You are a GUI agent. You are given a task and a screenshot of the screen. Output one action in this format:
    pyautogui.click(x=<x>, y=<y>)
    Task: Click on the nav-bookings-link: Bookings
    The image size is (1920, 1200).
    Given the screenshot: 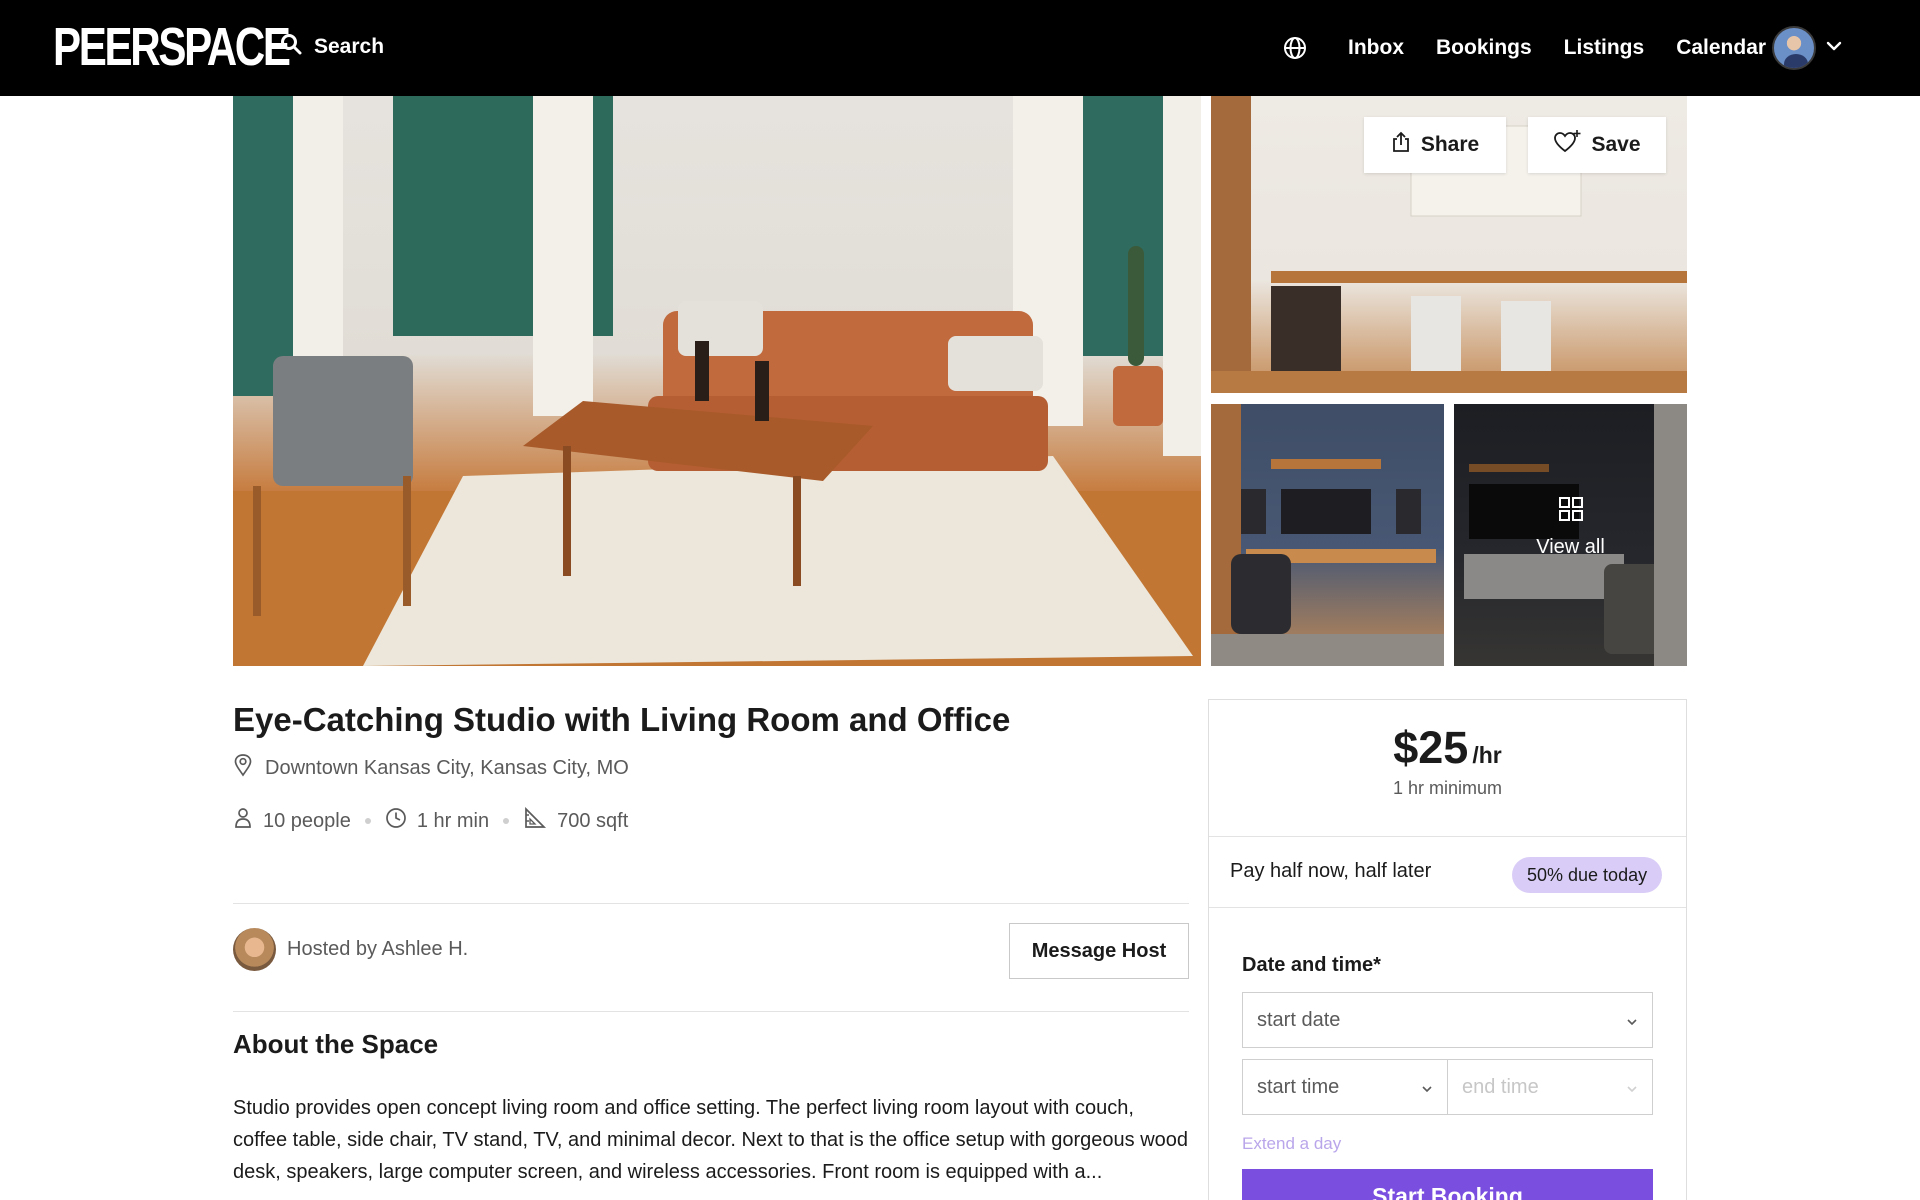 What is the action you would take?
    pyautogui.click(x=1484, y=48)
    